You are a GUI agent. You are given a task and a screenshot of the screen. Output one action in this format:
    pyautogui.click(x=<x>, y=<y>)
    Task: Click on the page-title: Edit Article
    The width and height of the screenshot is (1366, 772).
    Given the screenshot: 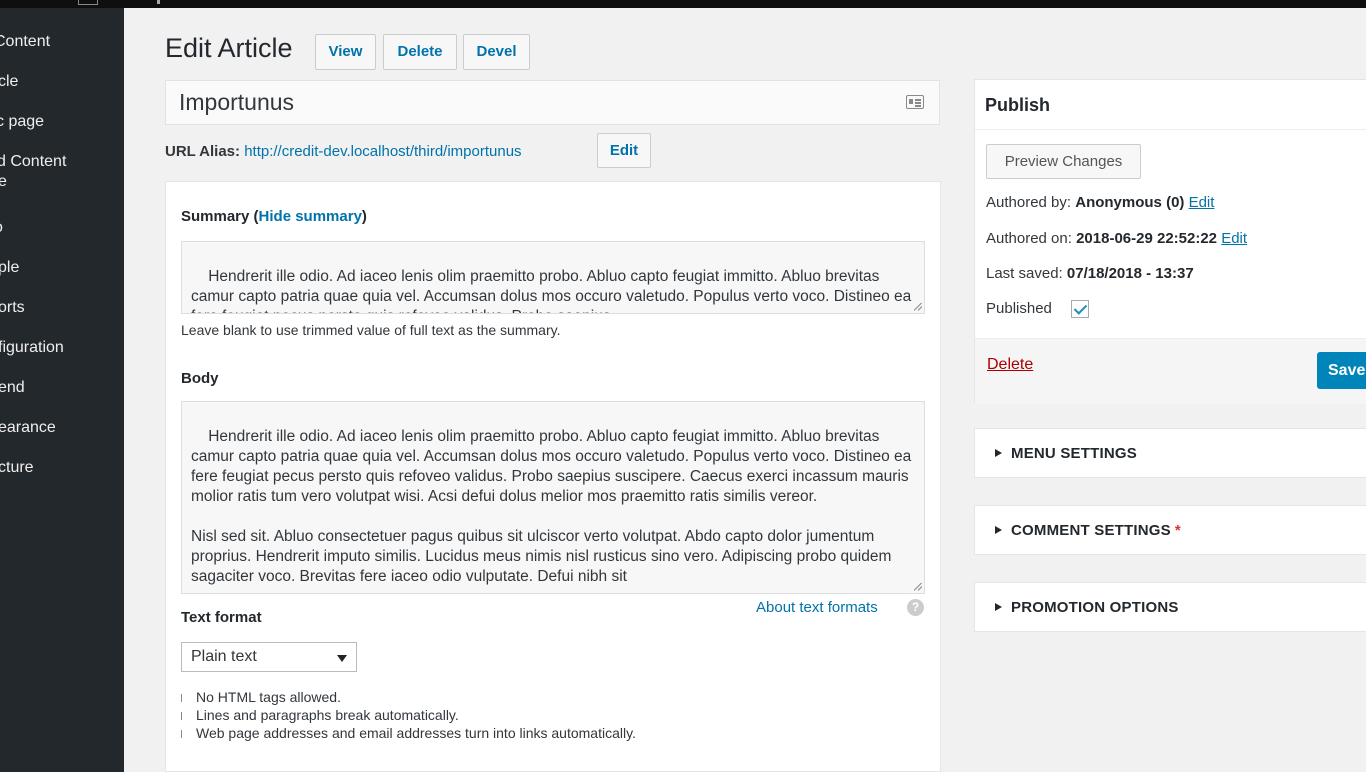 What is the action you would take?
    pyautogui.click(x=229, y=48)
    